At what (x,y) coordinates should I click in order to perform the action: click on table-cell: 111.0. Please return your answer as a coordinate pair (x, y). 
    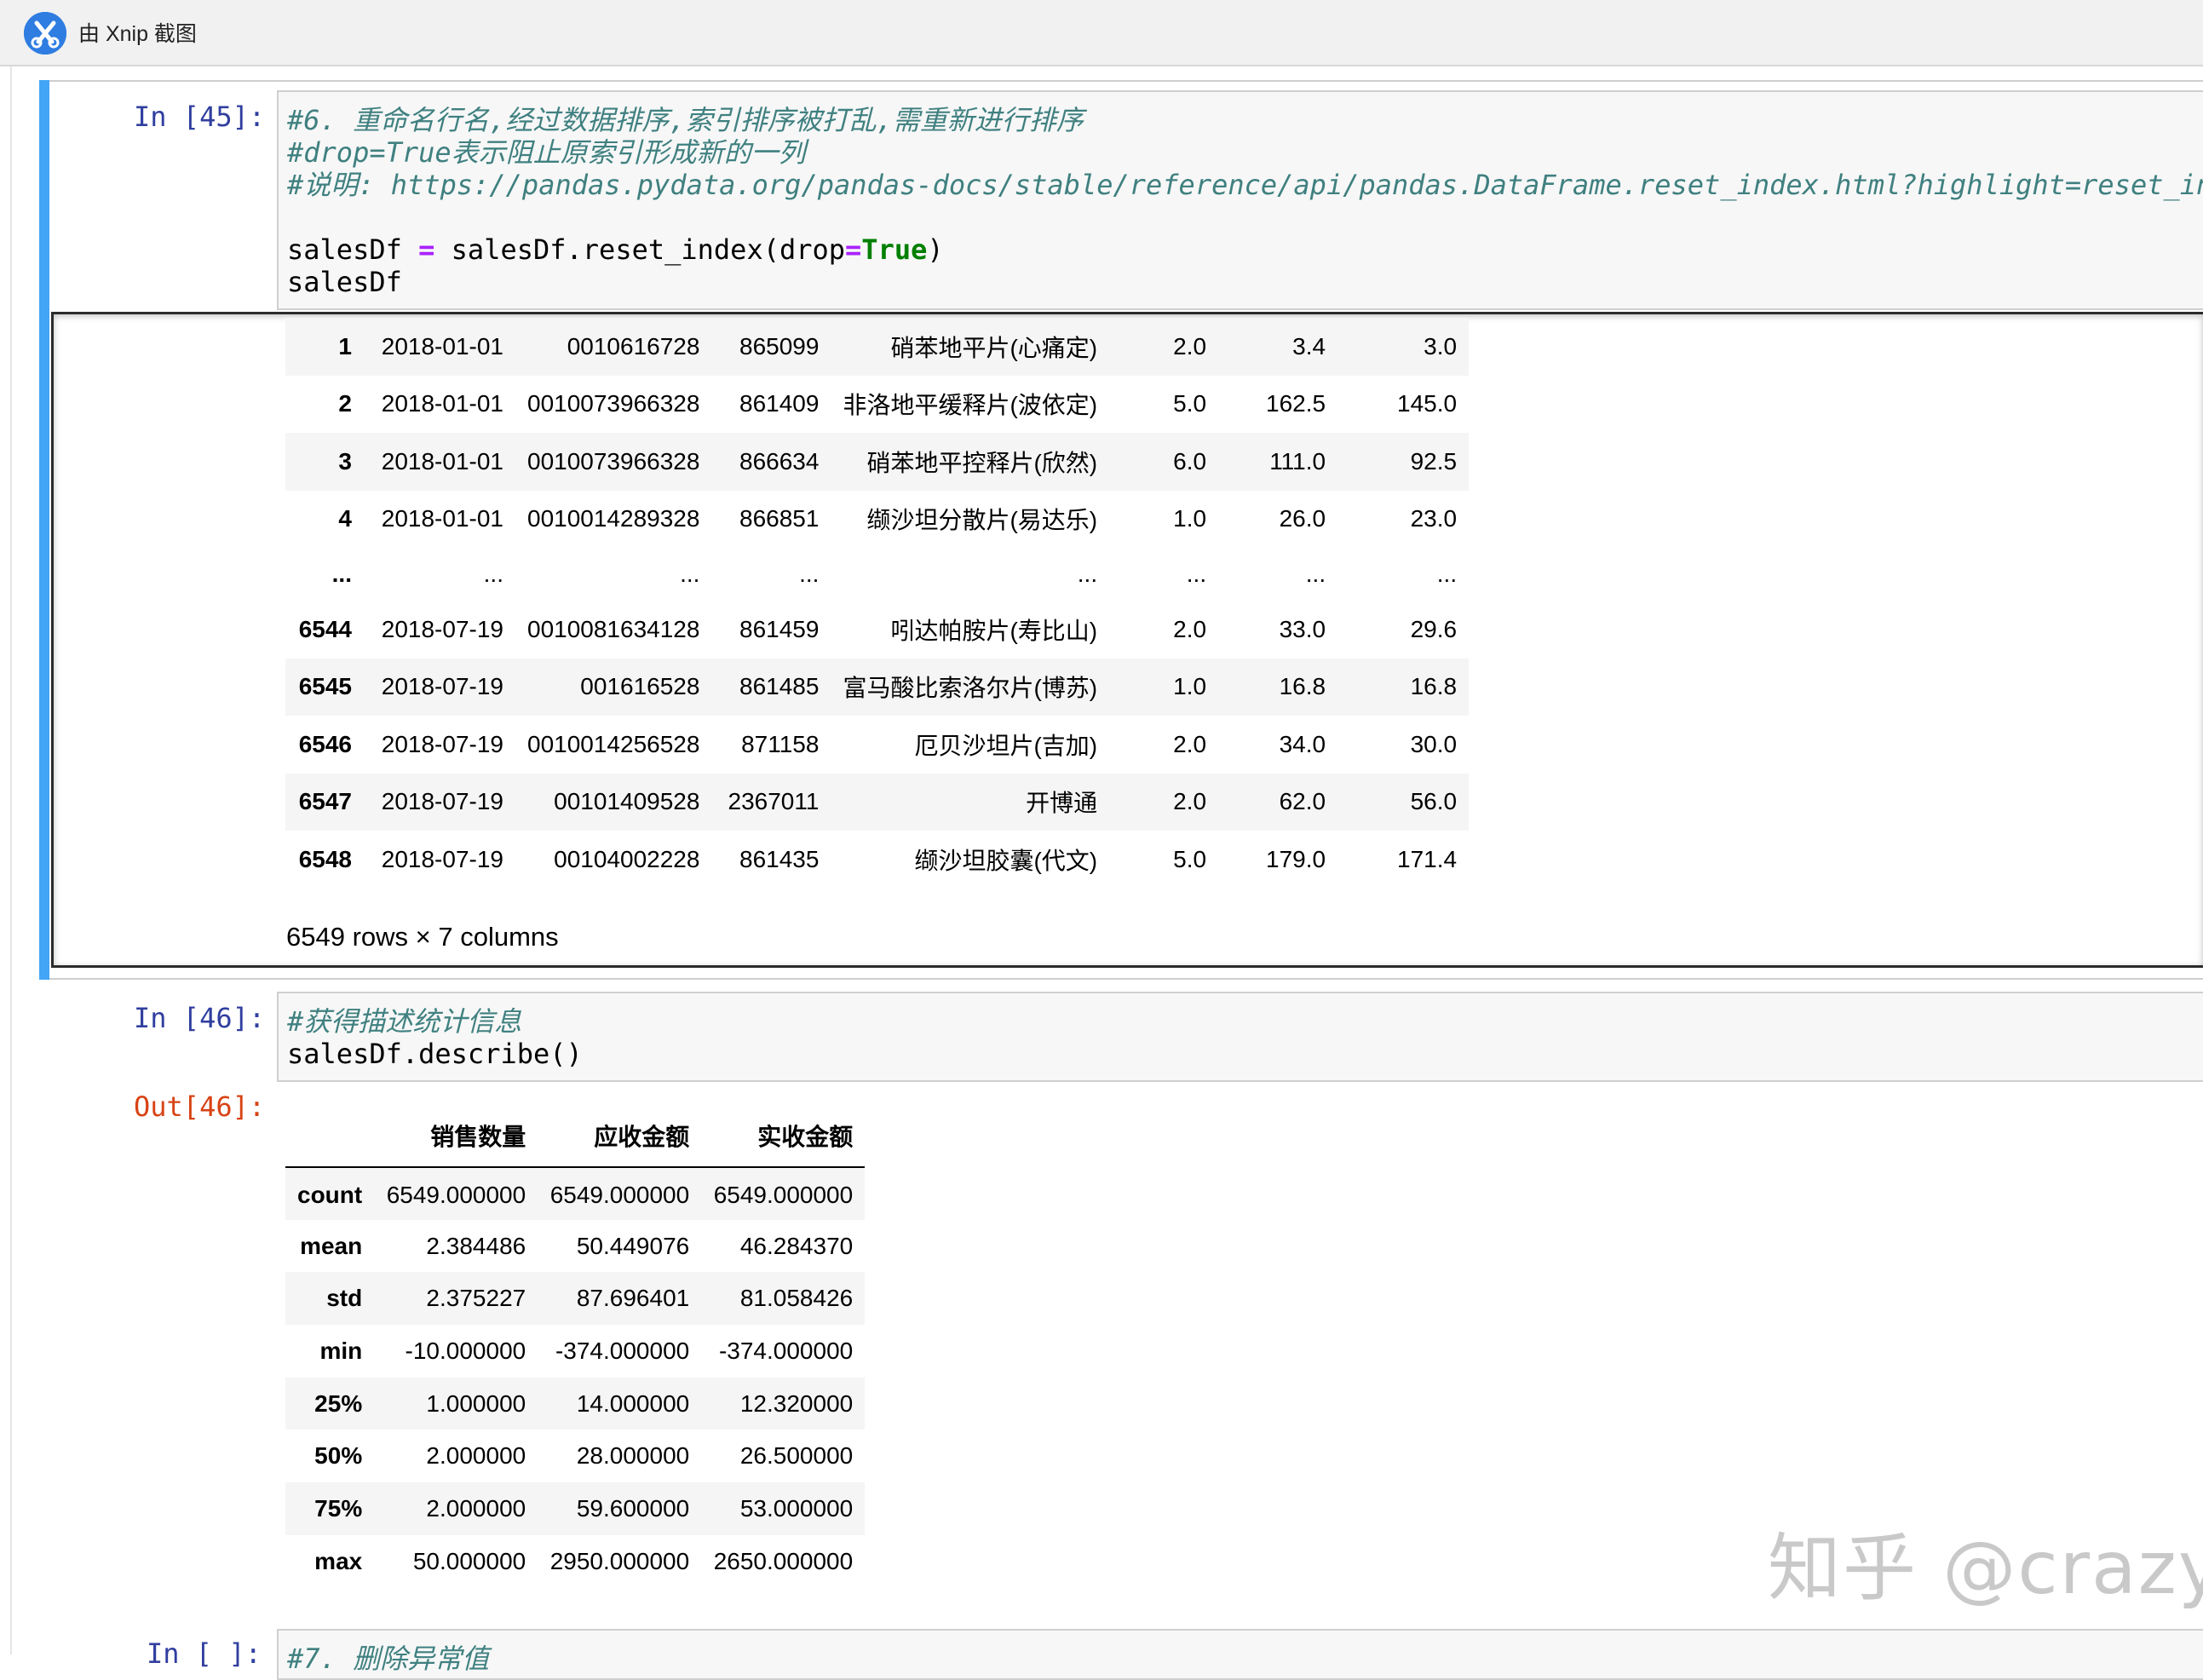
    Looking at the image, I should click on (1297, 461).